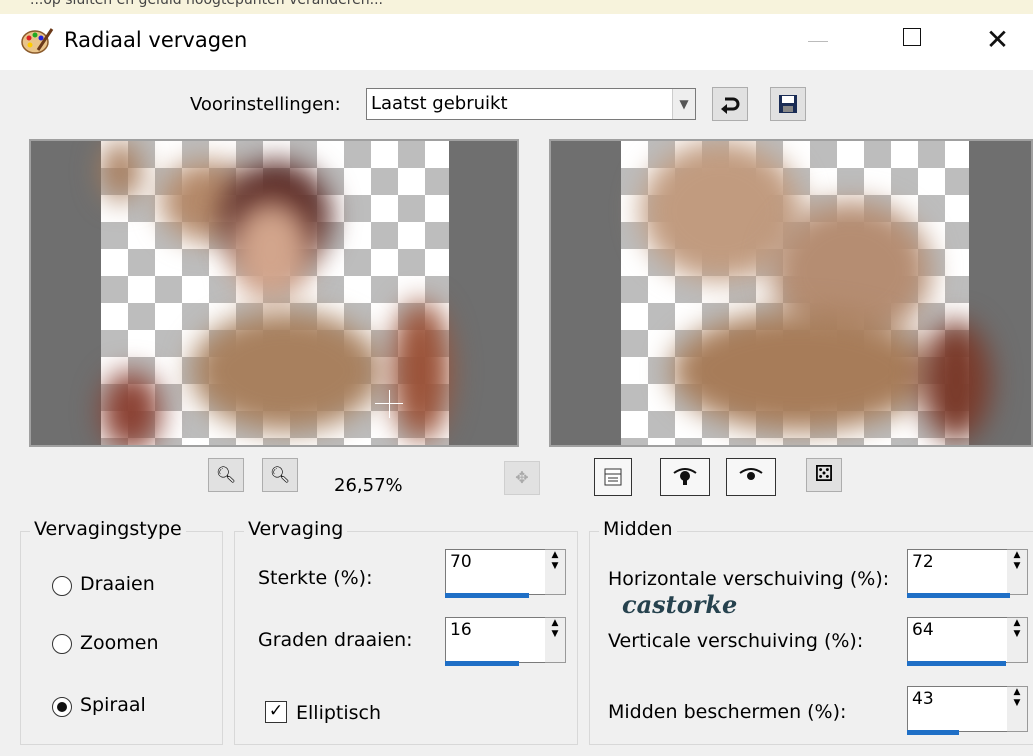 The height and width of the screenshot is (756, 1033). I want to click on zoom-level: 26,57%, so click(368, 485).